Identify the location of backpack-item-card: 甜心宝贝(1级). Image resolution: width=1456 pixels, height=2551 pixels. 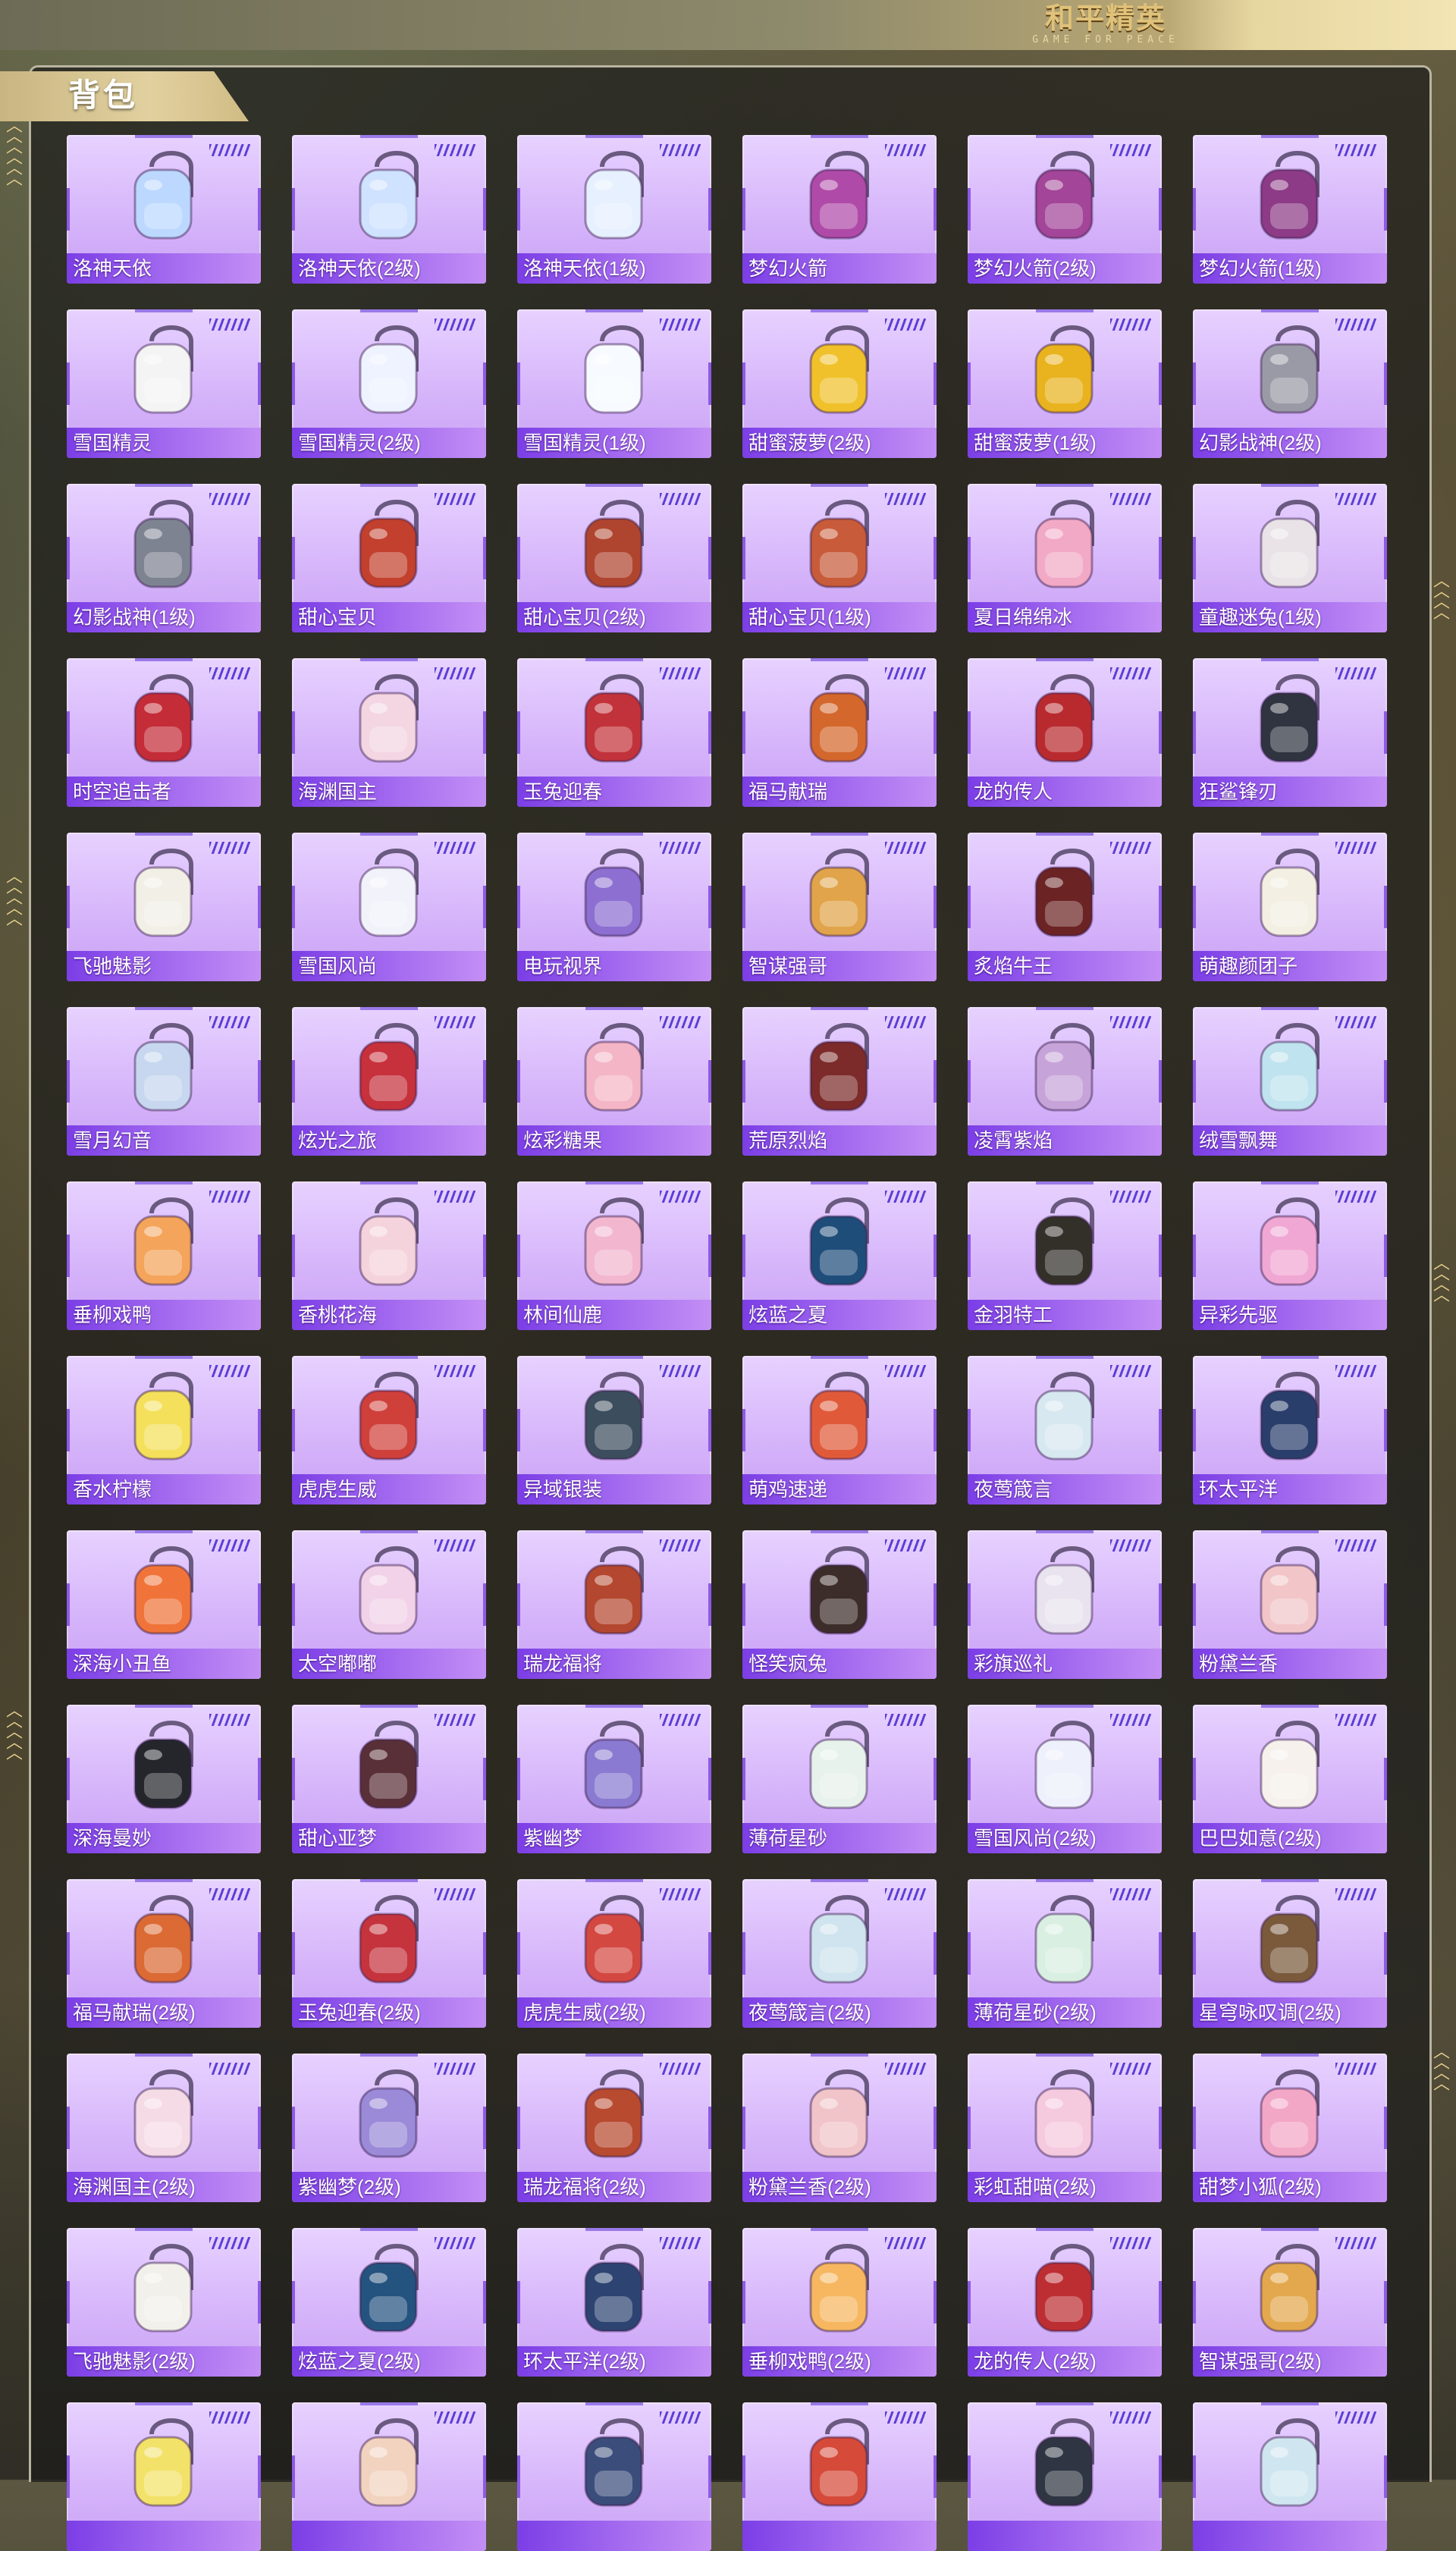
(839, 558).